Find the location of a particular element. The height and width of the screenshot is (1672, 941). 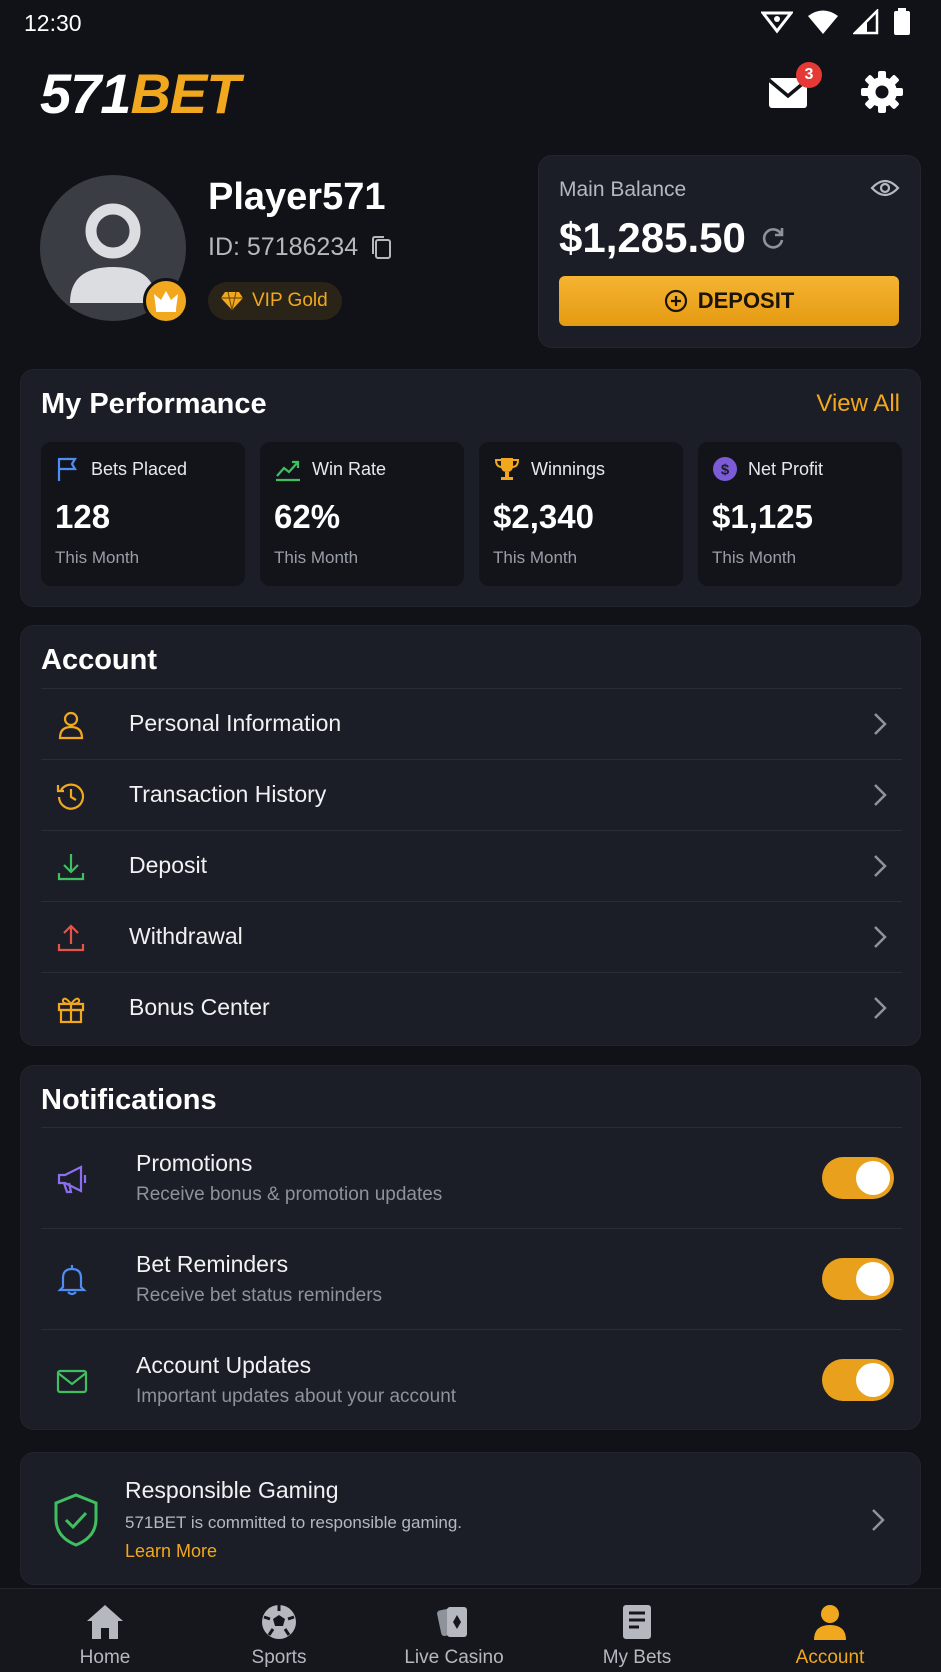

account-item-personal-information: Personal Information is located at coordinates (471, 723).